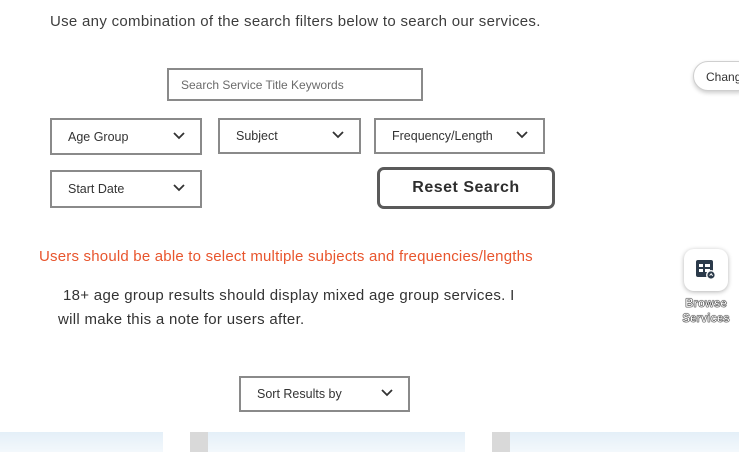  Describe the element at coordinates (706, 304) in the screenshot. I see `browse-label-line1: Browse` at that location.